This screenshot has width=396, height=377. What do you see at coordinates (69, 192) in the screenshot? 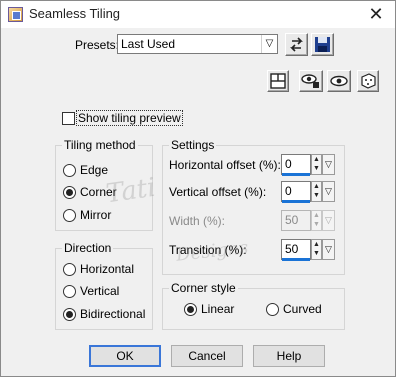
I see `tiling-corner-radio` at bounding box center [69, 192].